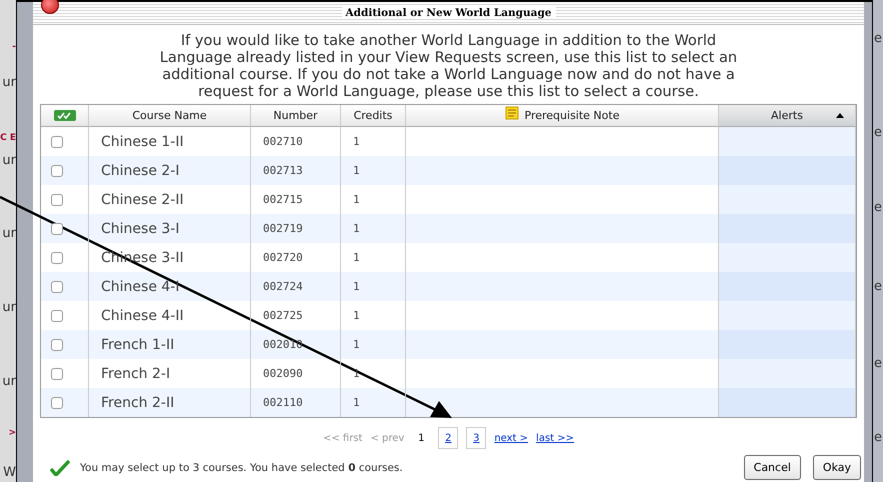  I want to click on background-text: >, so click(12, 433).